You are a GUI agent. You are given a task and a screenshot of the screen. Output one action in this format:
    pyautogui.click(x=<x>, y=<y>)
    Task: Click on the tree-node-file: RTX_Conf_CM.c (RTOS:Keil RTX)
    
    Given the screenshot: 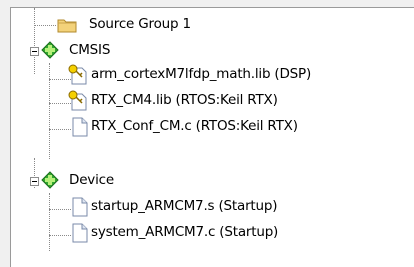 What is the action you would take?
    pyautogui.click(x=212, y=127)
    